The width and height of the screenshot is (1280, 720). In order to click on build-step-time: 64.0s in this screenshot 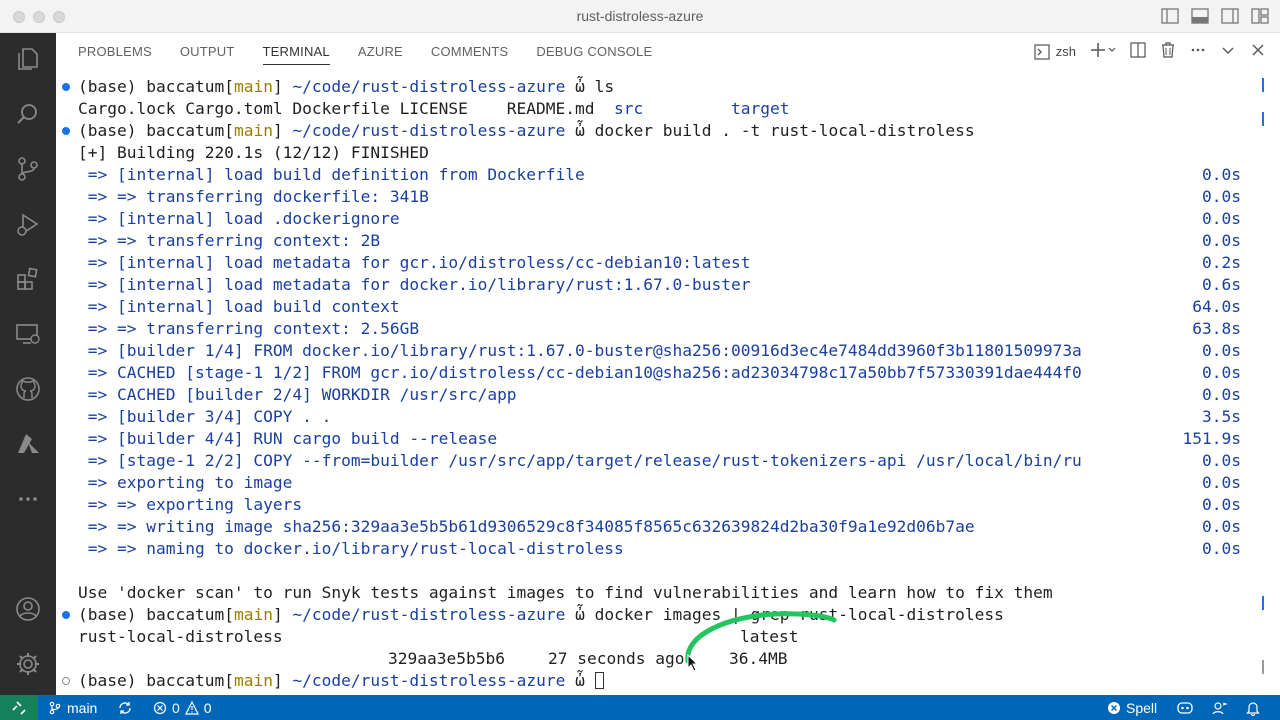, I will do `click(1216, 306)`.